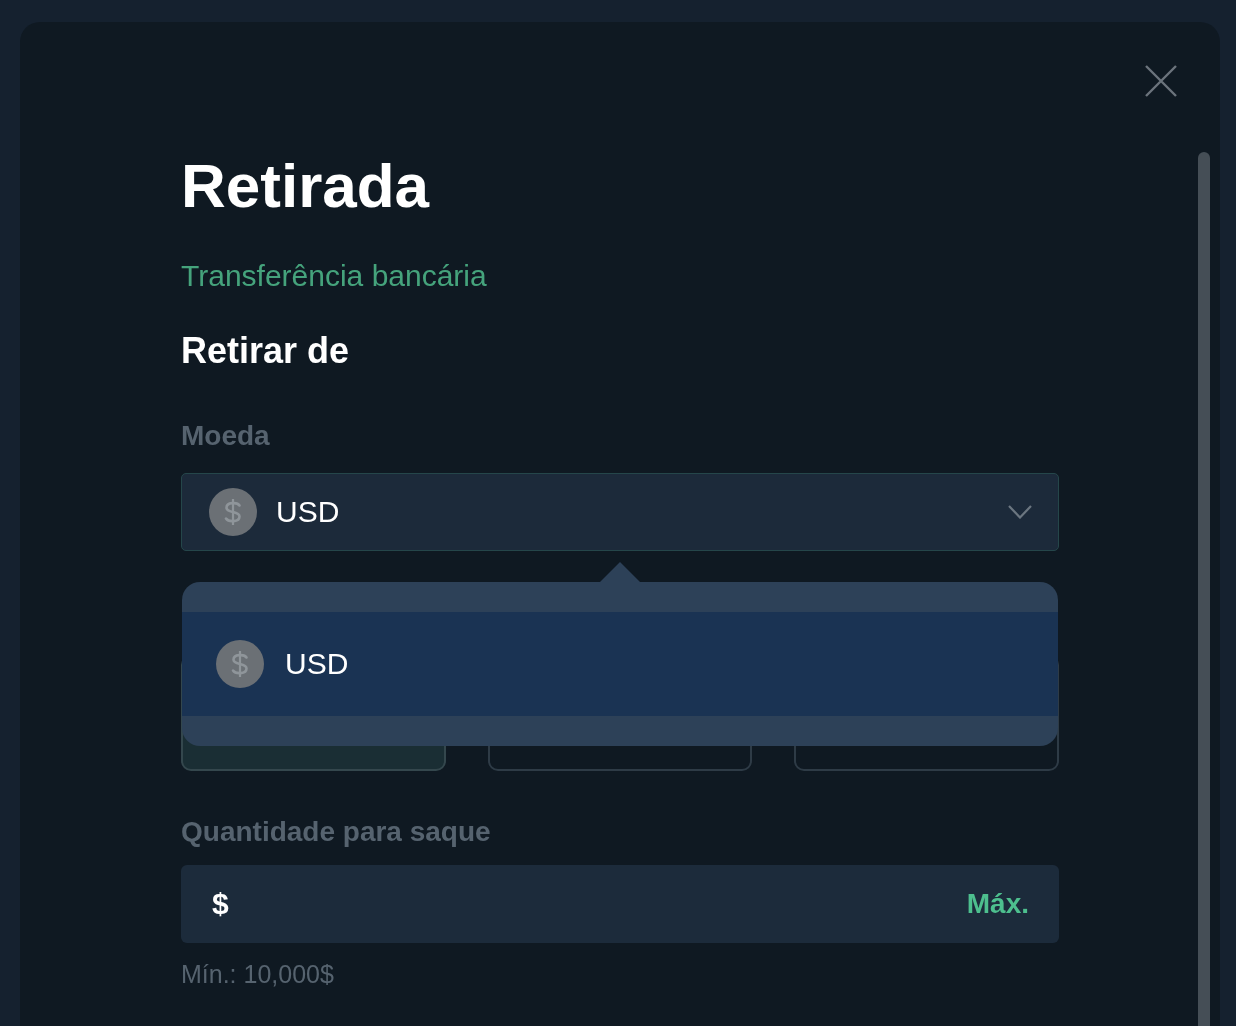 The width and height of the screenshot is (1236, 1026). I want to click on section-title: Retirar de, so click(265, 351).